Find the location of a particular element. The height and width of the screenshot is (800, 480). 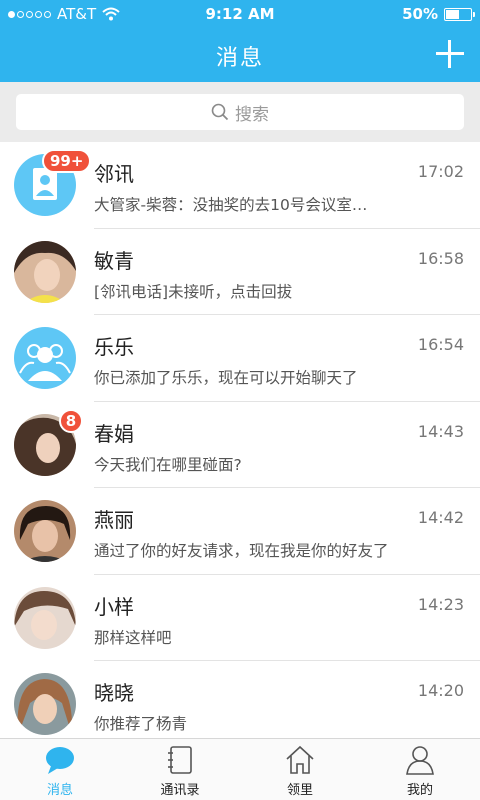

page-title: 消息 is located at coordinates (239, 58).